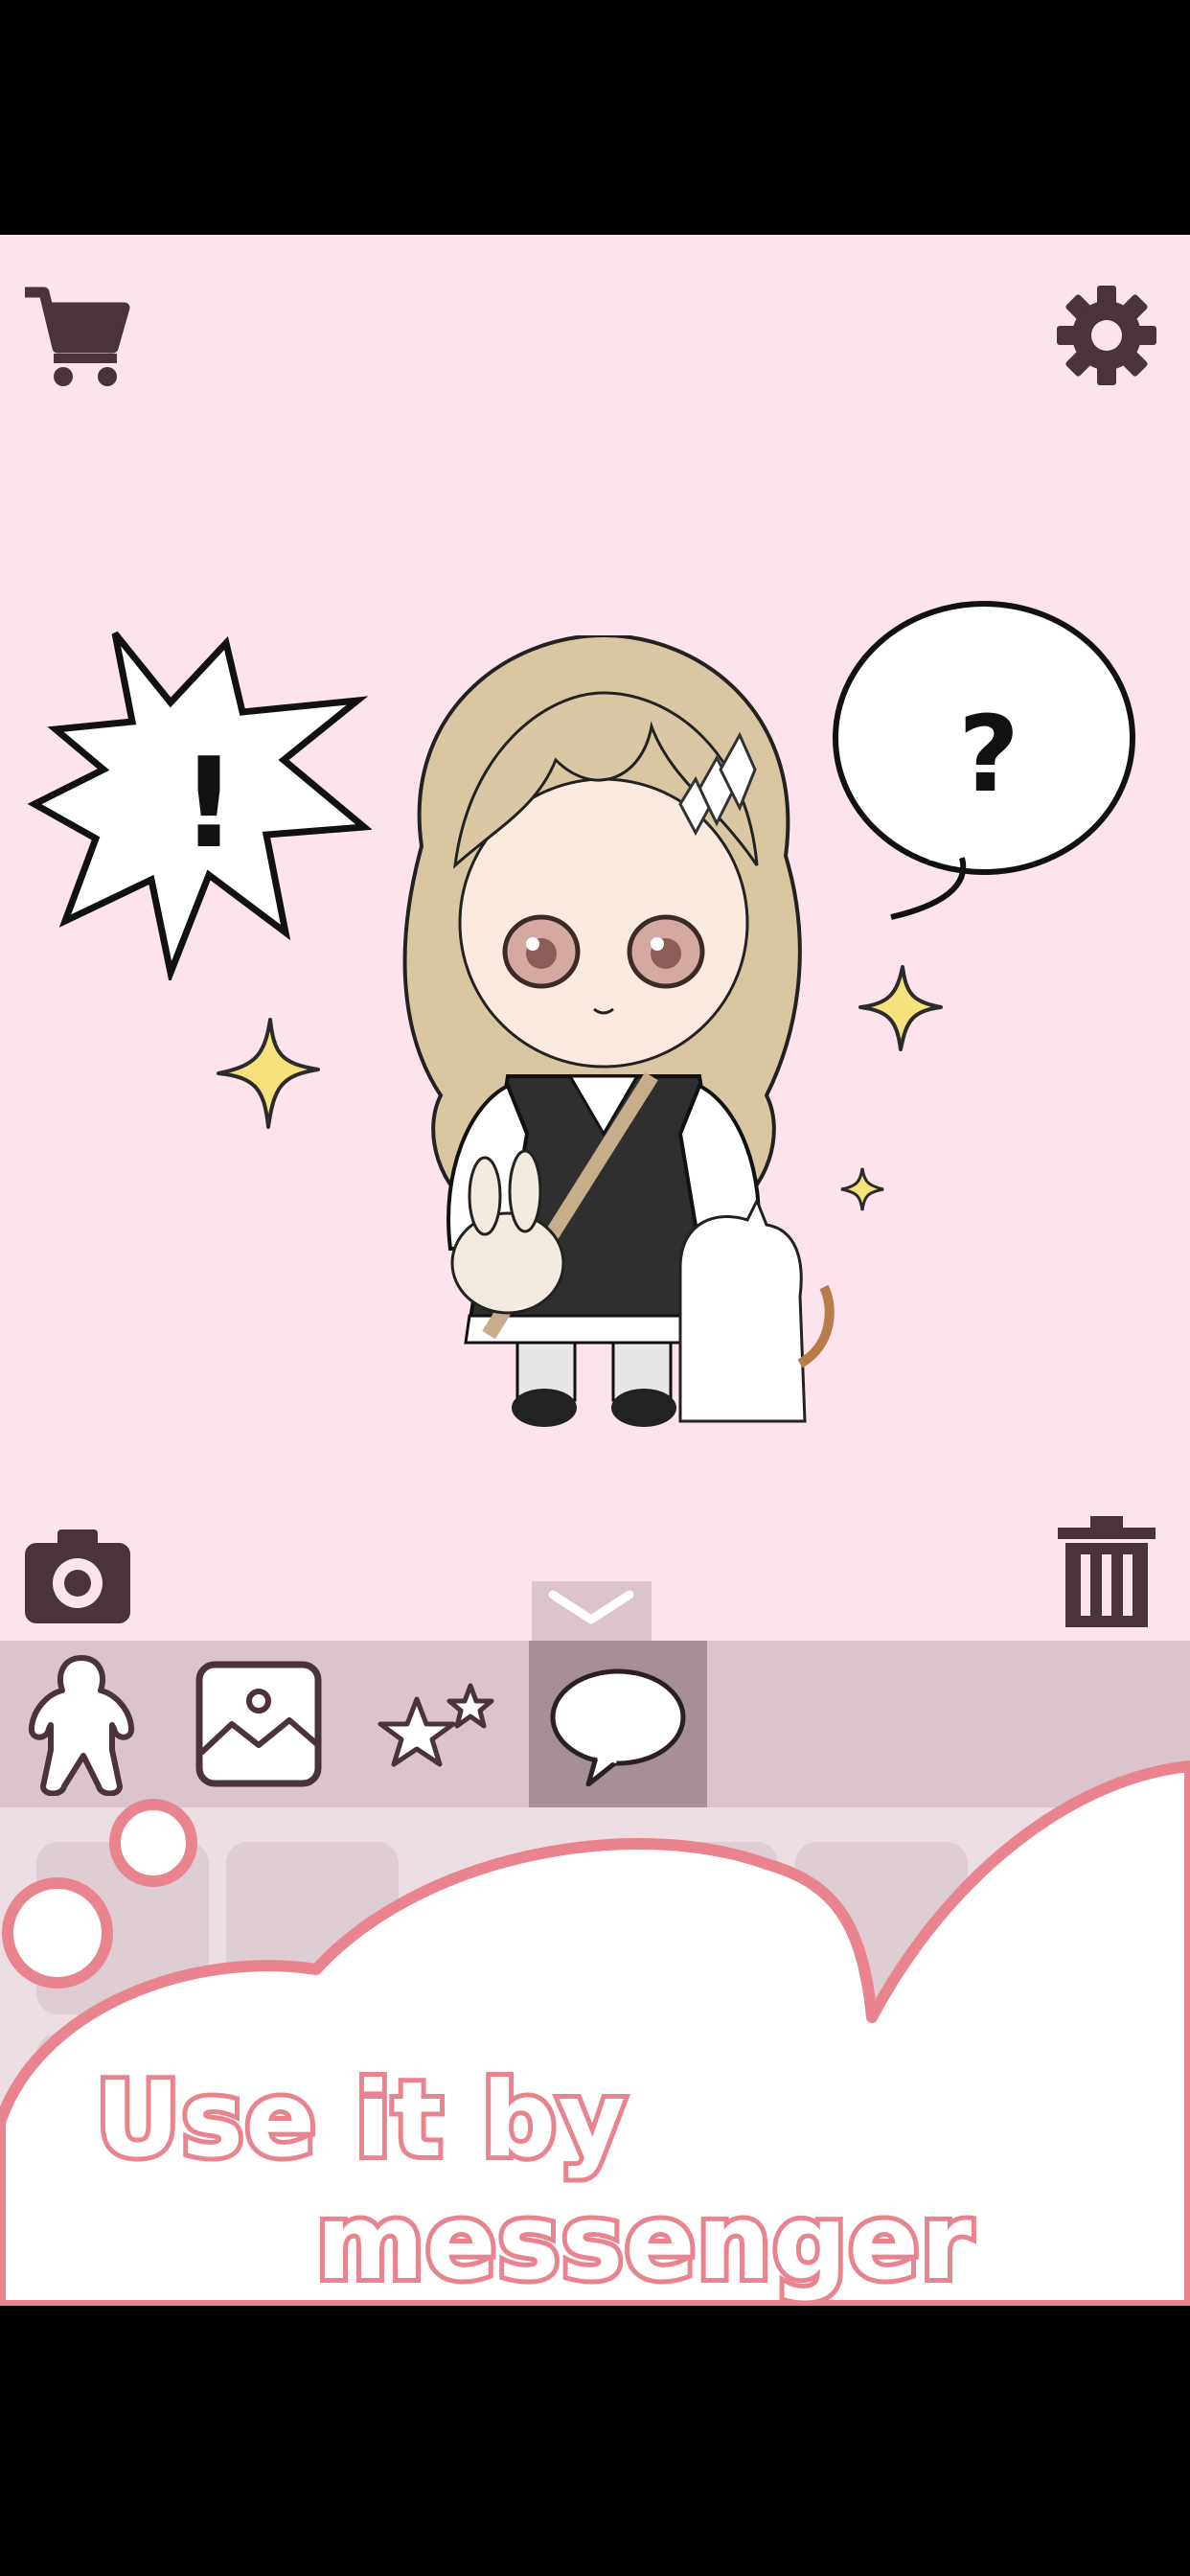  Describe the element at coordinates (591, 1607) in the screenshot. I see `chevron-down-icon` at that location.